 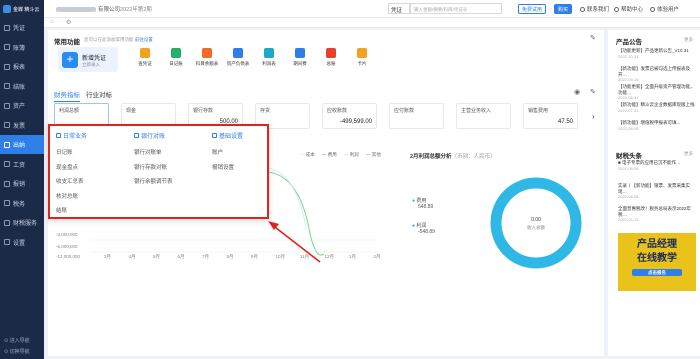 I want to click on col-bank-header: 银行对账, so click(x=149, y=135).